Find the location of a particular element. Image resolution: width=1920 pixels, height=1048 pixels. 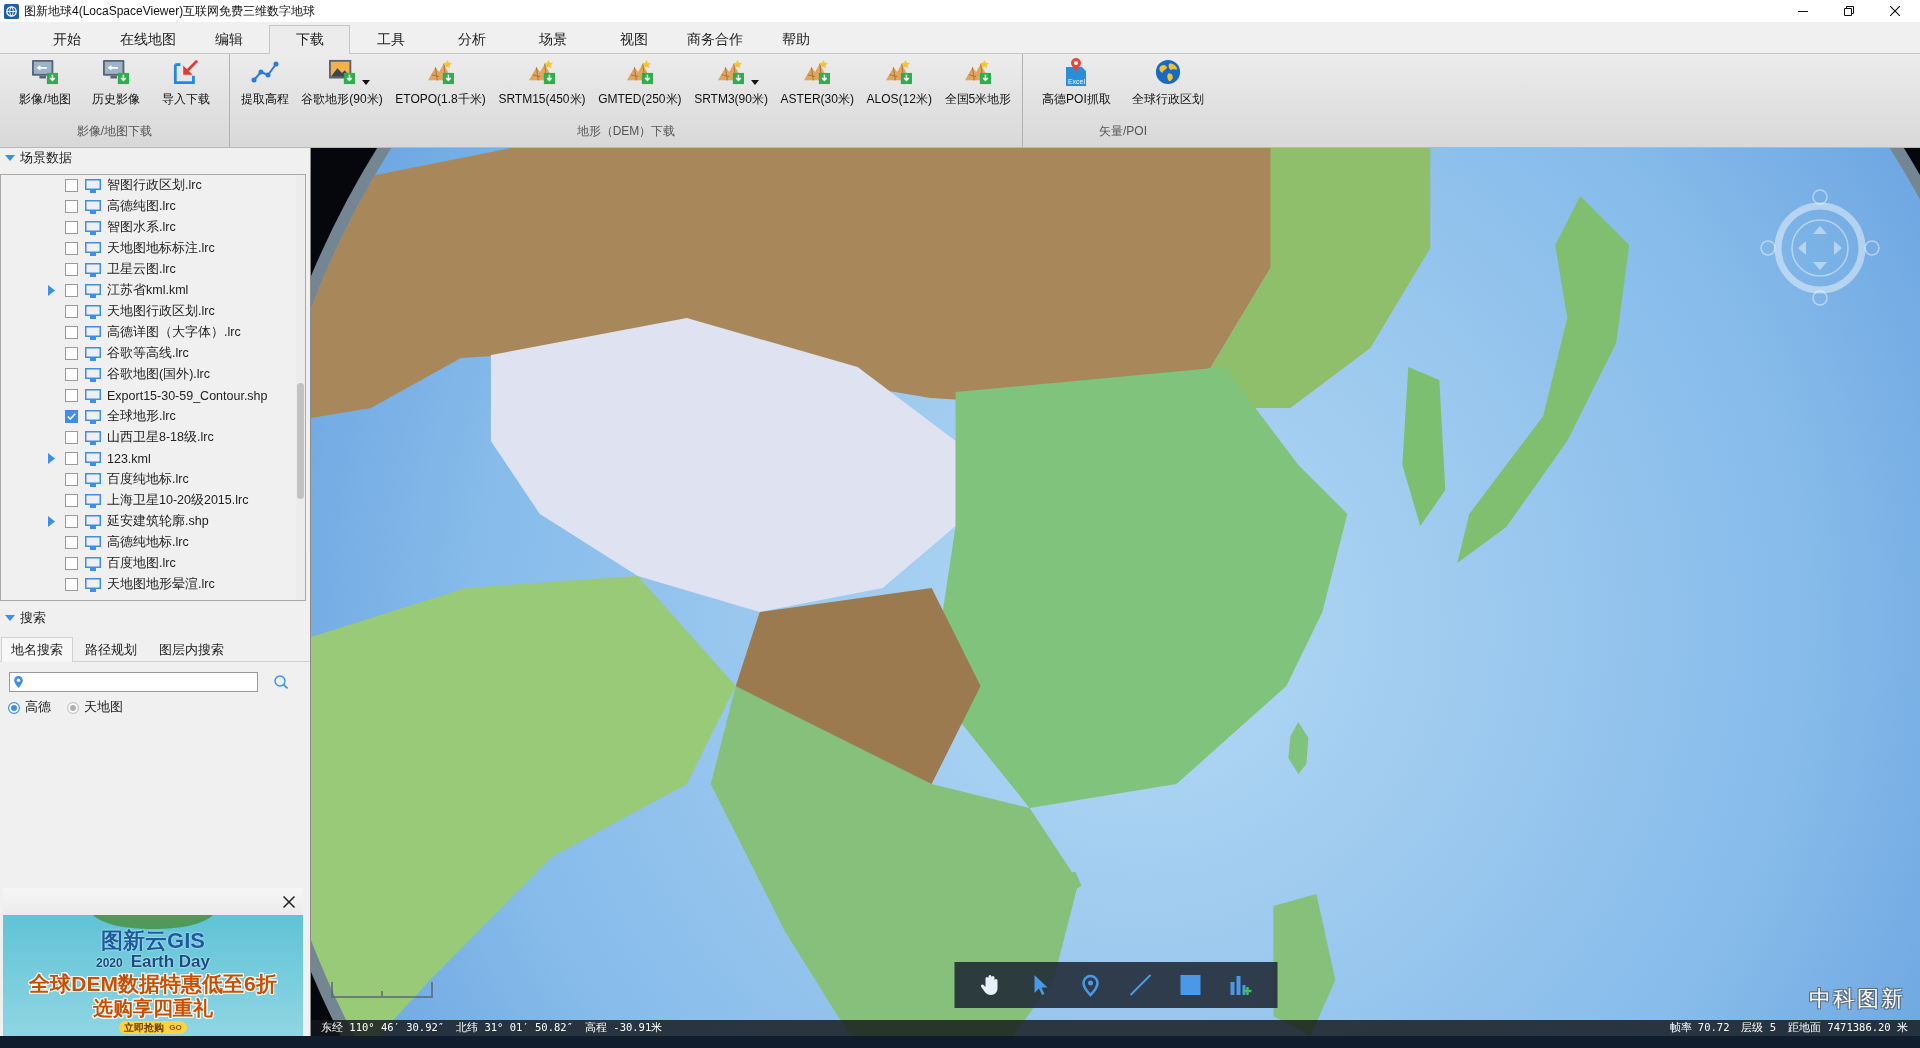

search-icon is located at coordinates (281, 682).